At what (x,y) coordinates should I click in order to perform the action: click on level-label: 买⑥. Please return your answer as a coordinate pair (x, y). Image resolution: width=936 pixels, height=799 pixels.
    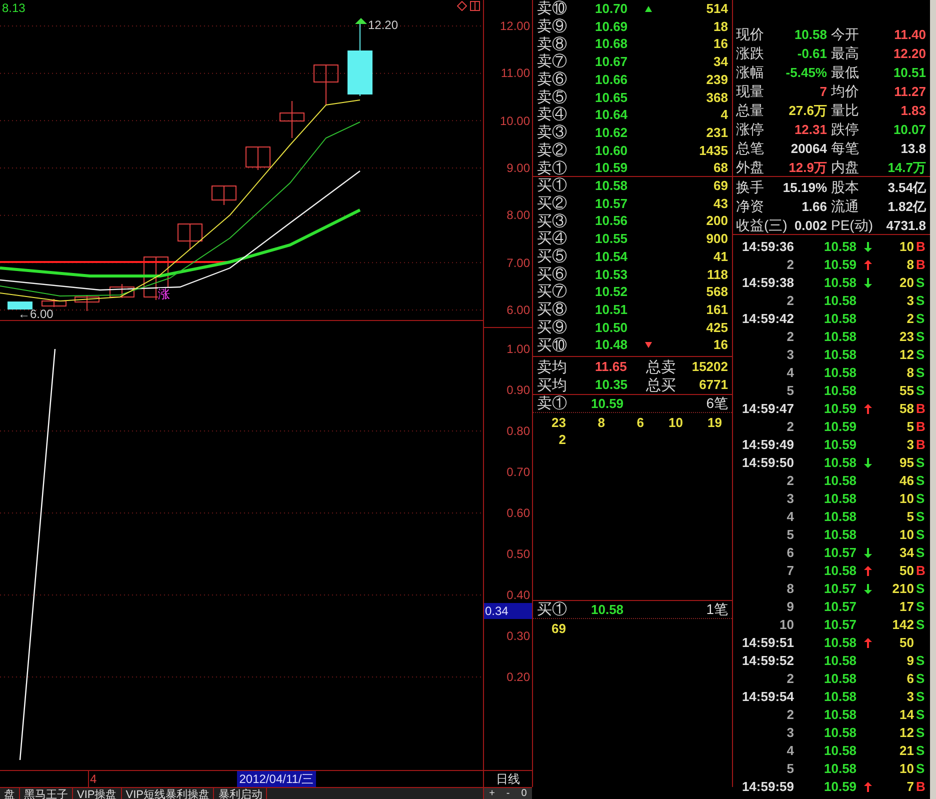
    Looking at the image, I should click on (552, 274).